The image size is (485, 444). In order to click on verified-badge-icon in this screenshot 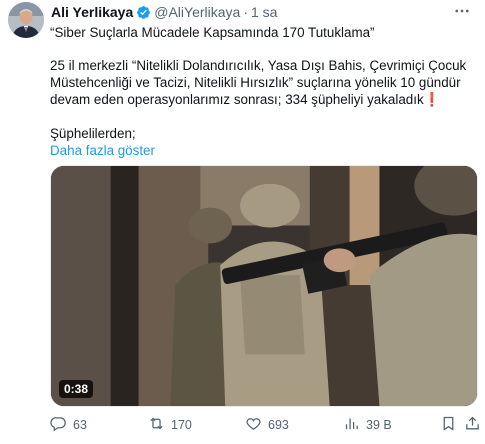, I will do `click(143, 12)`.